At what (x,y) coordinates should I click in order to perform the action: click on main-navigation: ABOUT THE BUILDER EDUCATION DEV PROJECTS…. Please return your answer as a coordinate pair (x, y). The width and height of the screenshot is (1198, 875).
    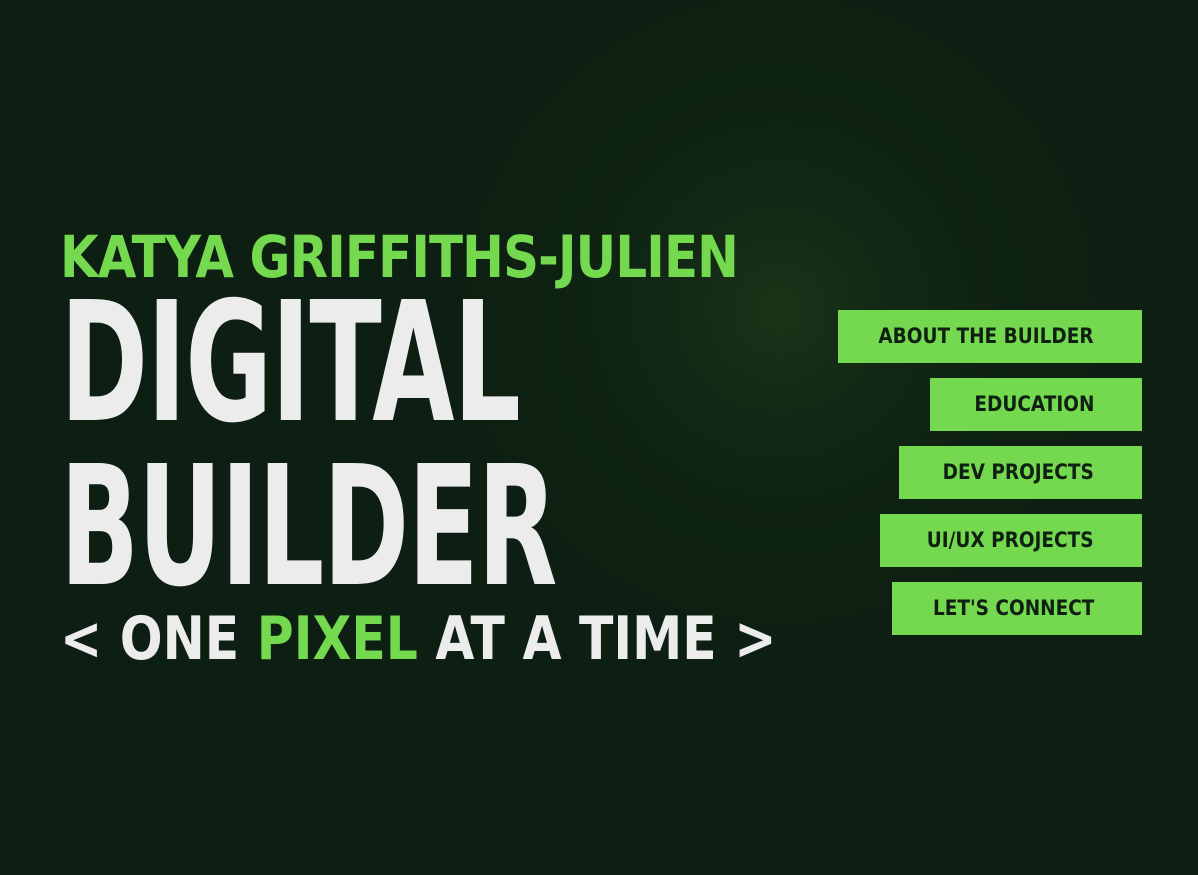
    Looking at the image, I should click on (990, 472).